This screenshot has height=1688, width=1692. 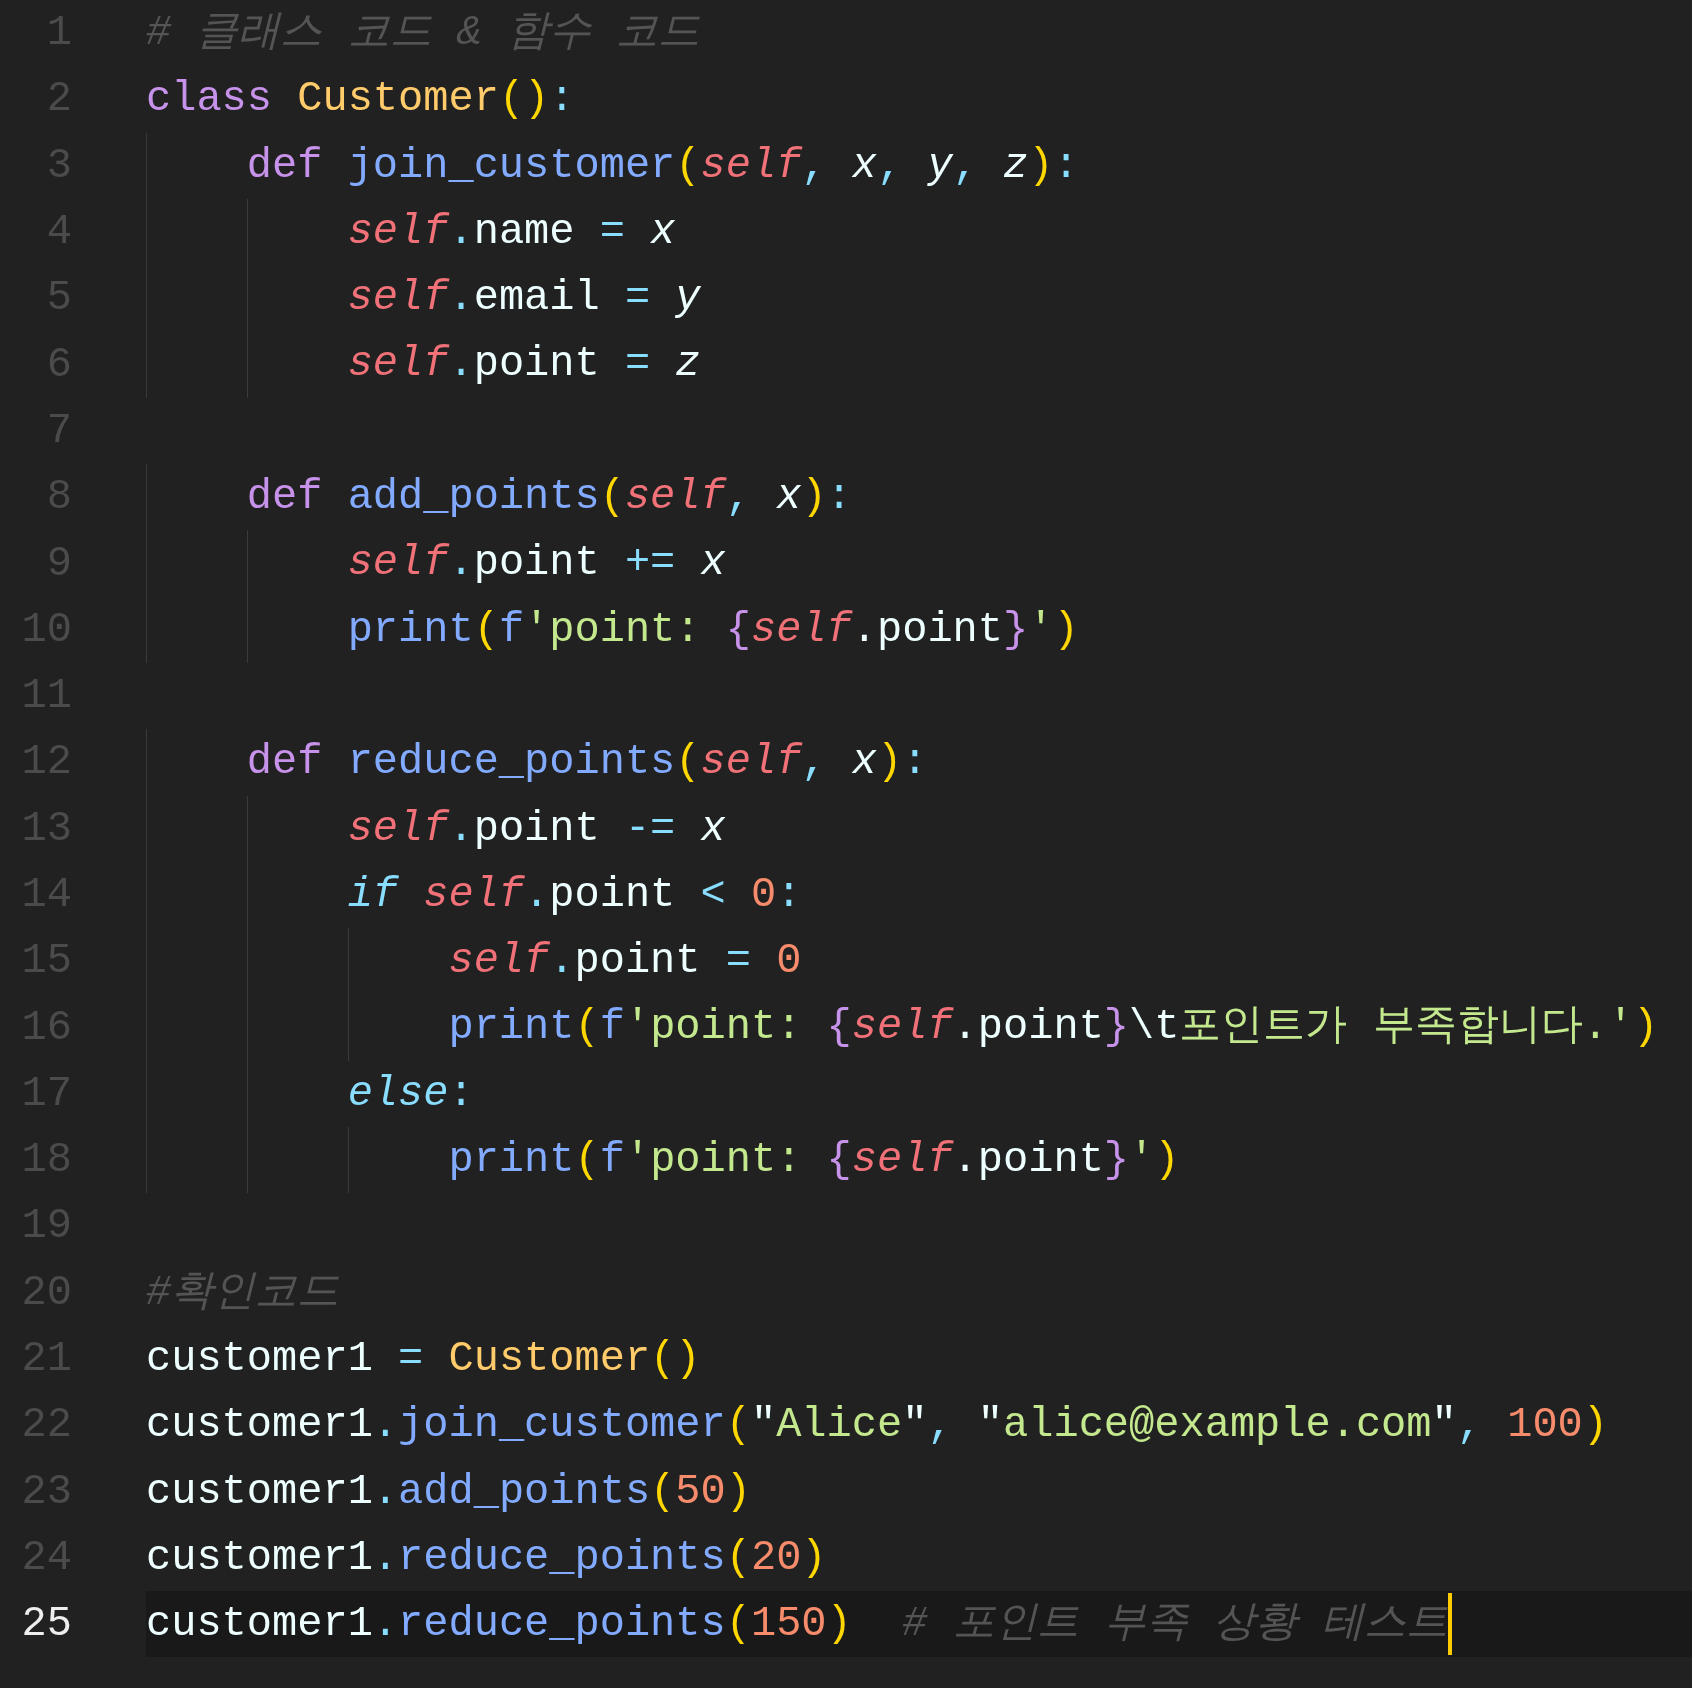 What do you see at coordinates (536, 829) in the screenshot?
I see `code-line: self.point -= x` at bounding box center [536, 829].